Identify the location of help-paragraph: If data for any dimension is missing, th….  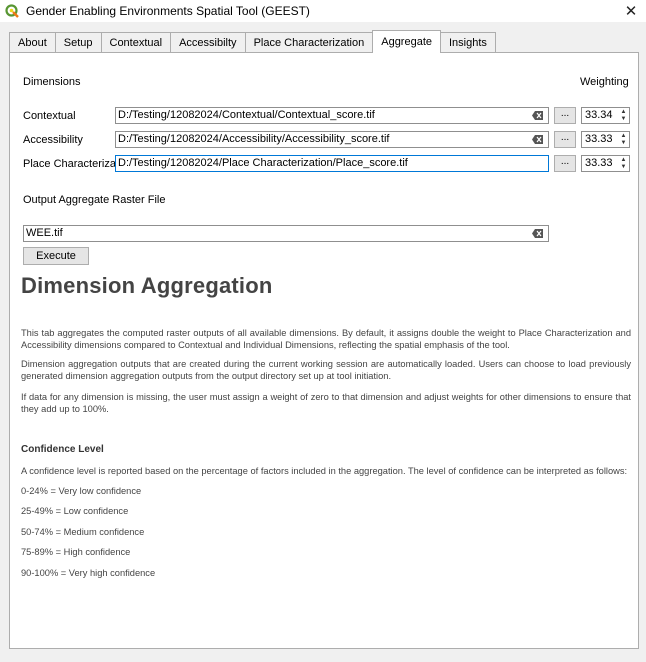
(326, 403).